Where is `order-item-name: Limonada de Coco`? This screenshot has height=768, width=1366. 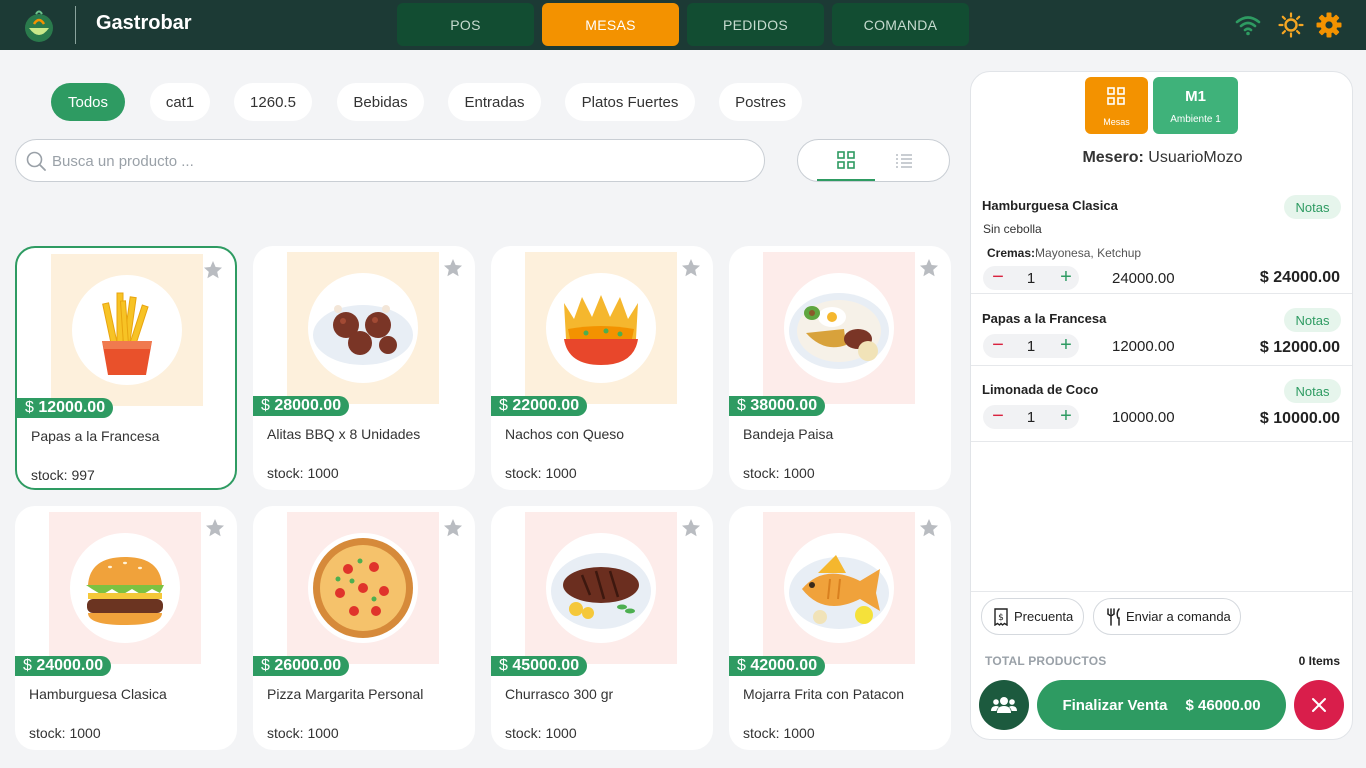
order-item-name: Limonada de Coco is located at coordinates (1040, 389).